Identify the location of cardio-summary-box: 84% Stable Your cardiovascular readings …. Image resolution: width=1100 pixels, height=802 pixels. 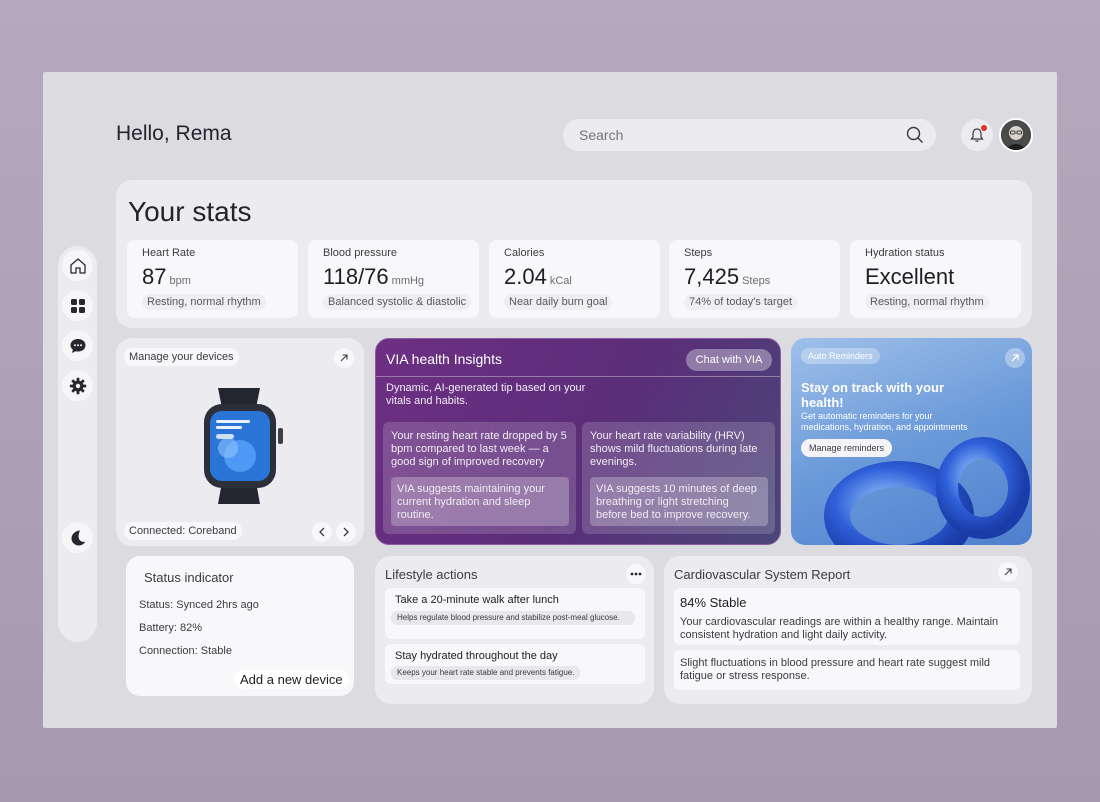
(847, 616).